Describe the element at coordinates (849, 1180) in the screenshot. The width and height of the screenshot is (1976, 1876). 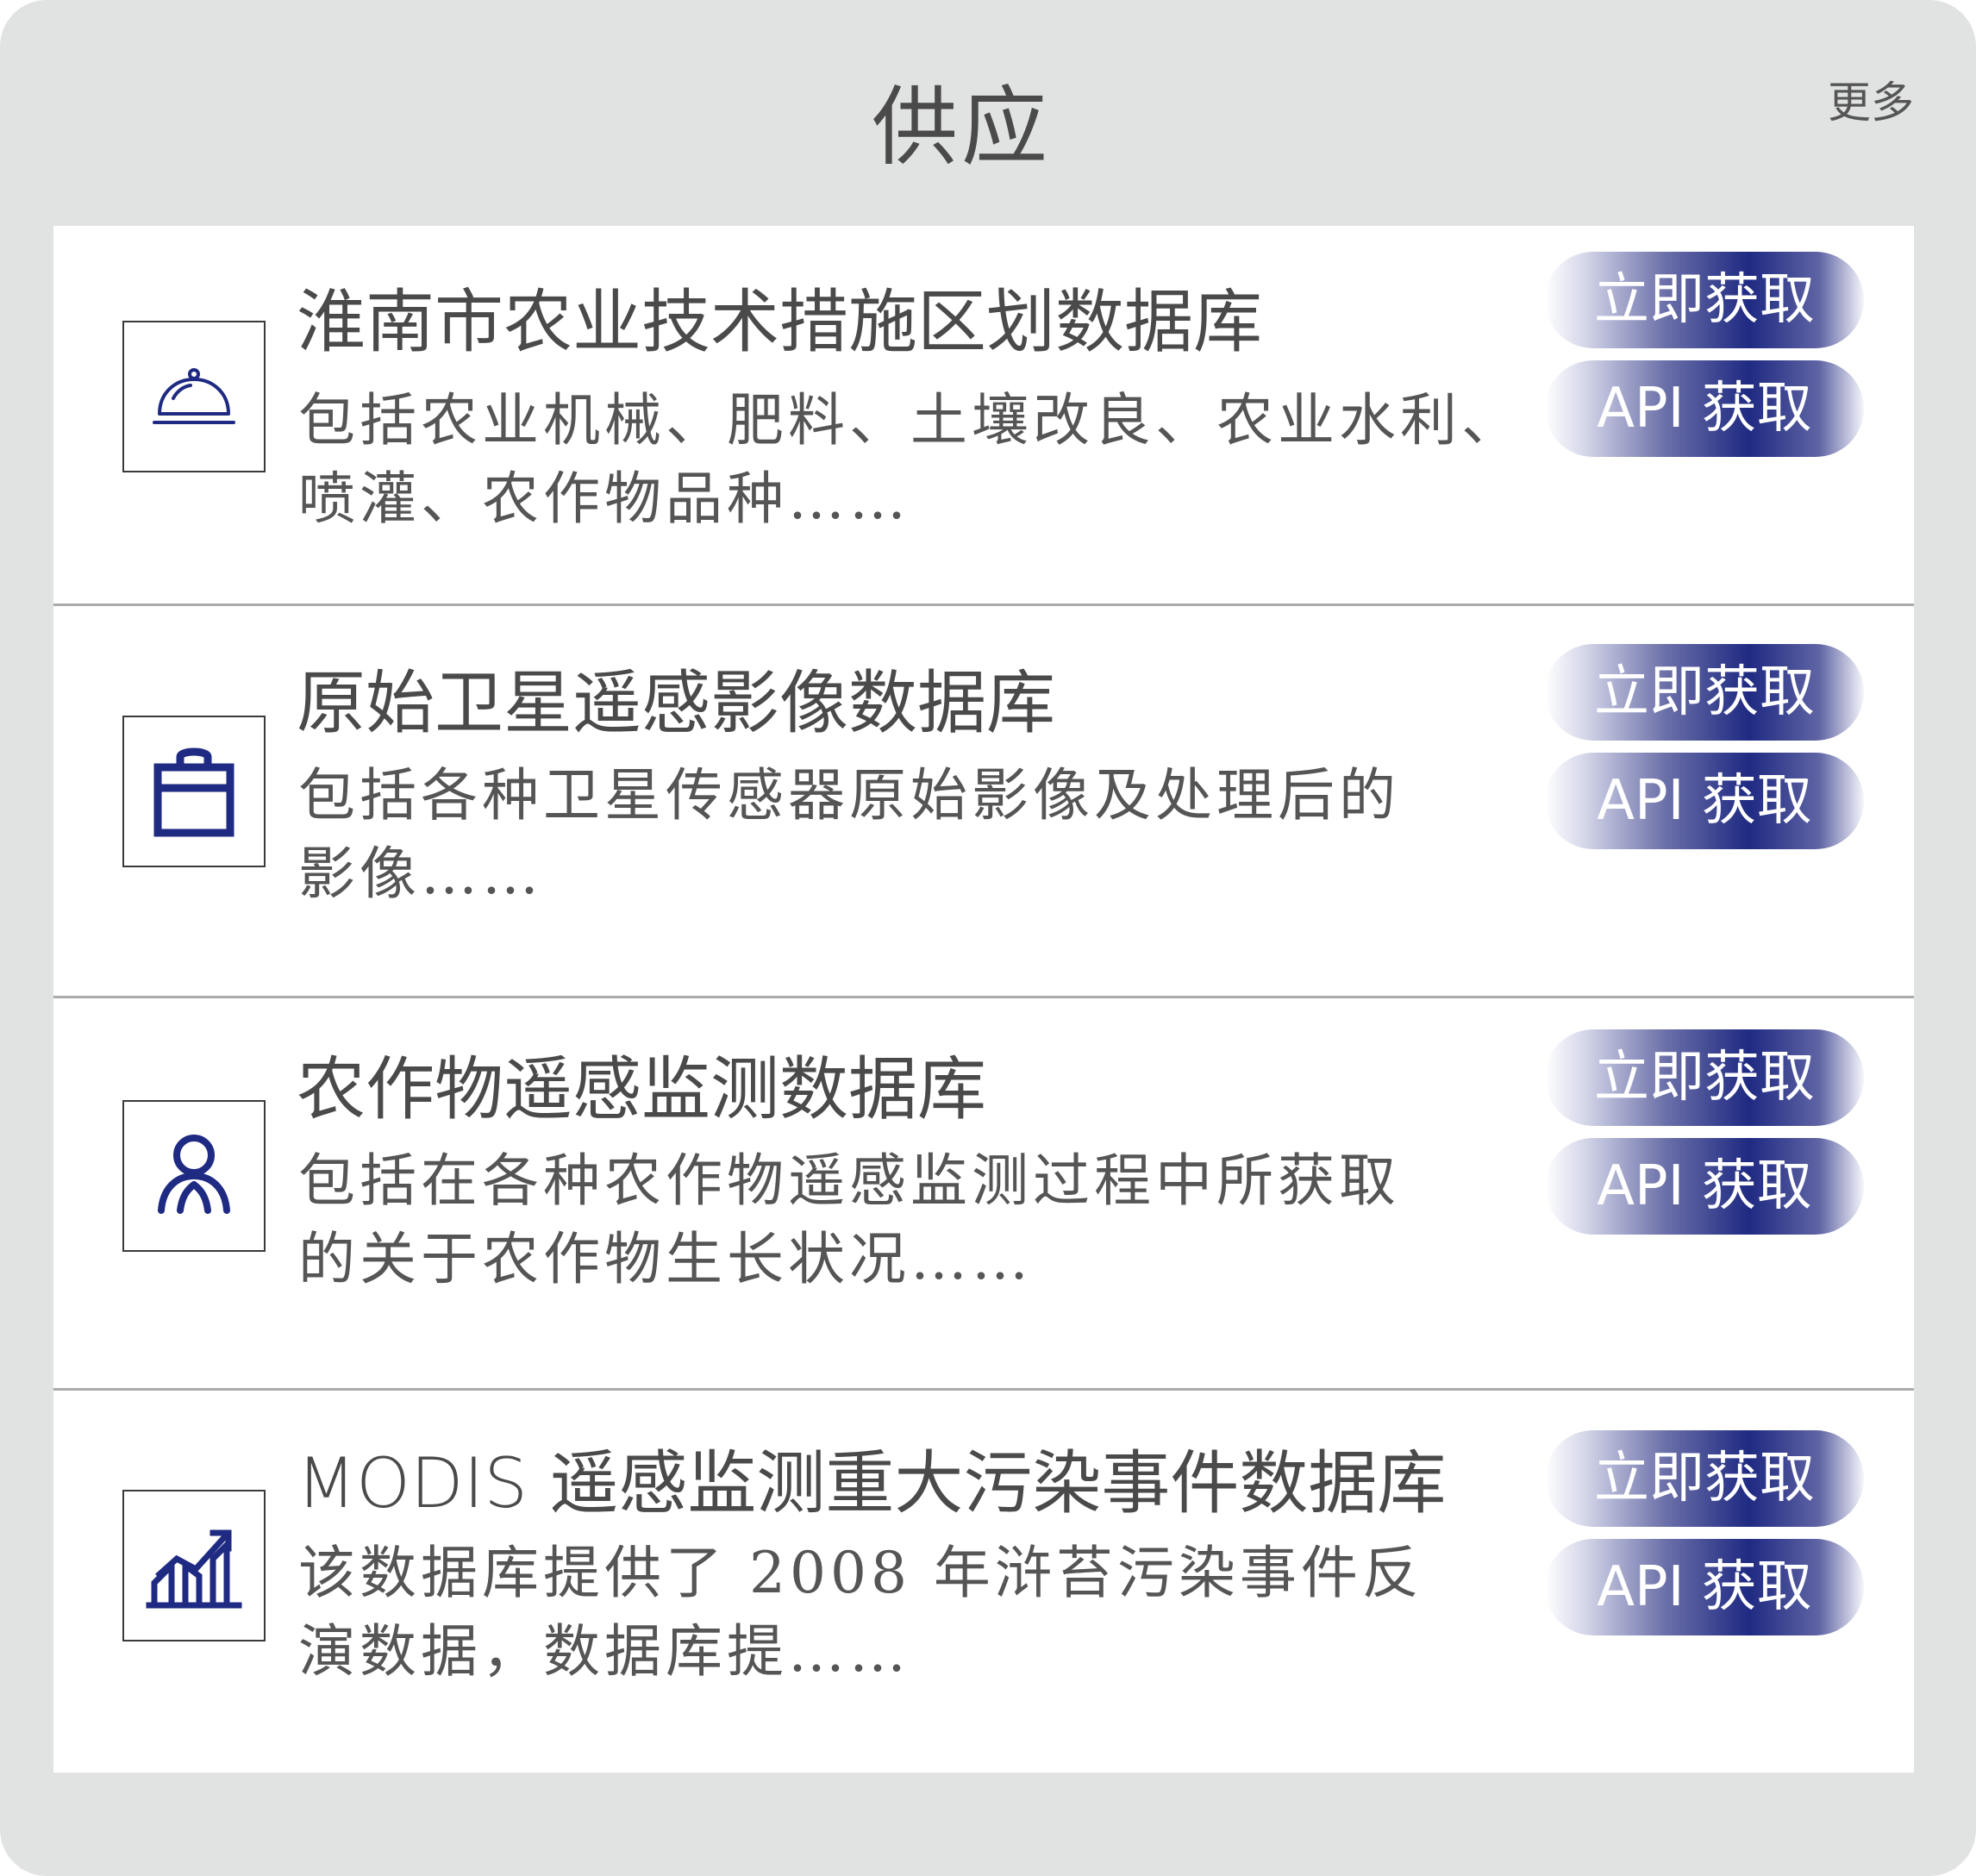
I see `description-line: 包括在各种农作物遥感监测过程中所获取` at that location.